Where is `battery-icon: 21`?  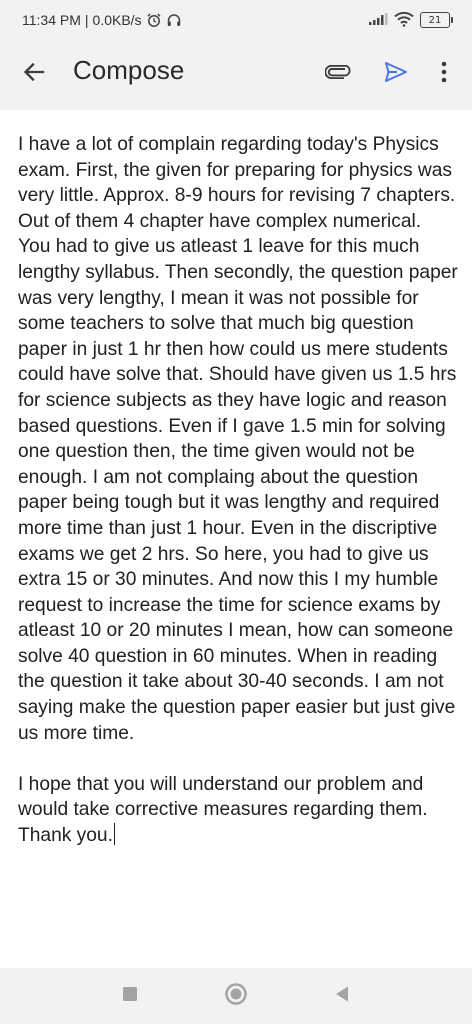
battery-icon: 21 is located at coordinates (436, 20).